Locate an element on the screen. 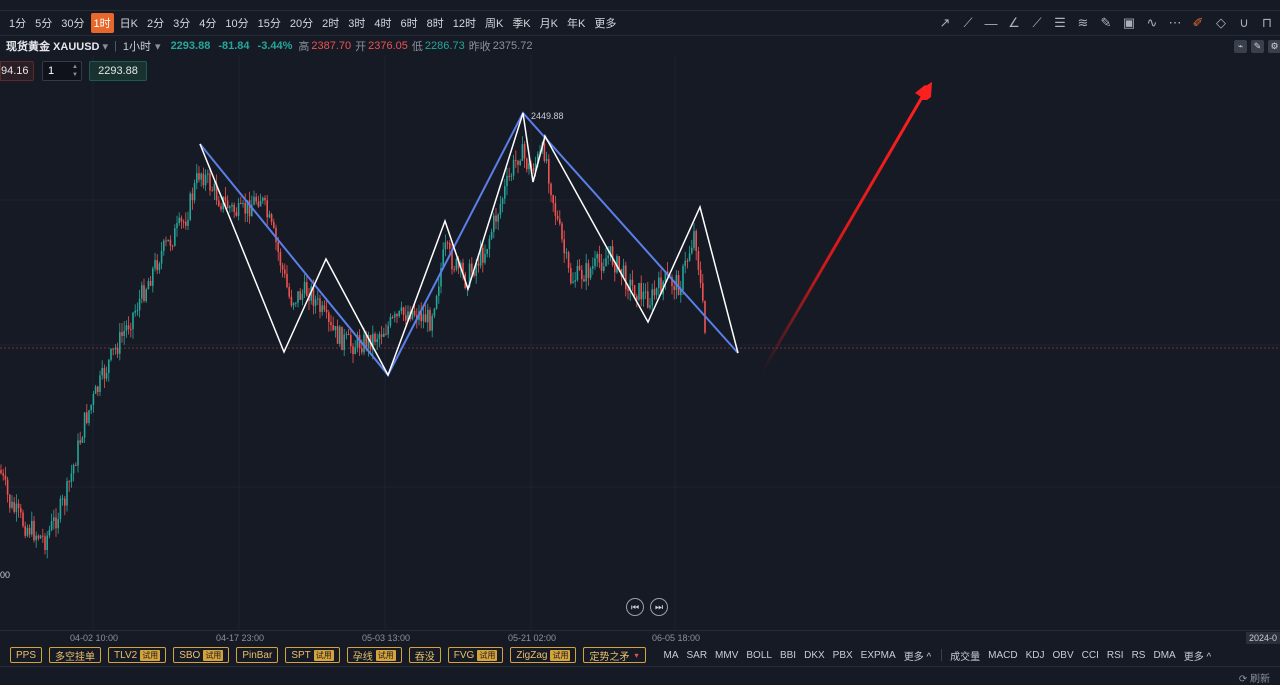  timeframe-16: 12时 is located at coordinates (464, 23).